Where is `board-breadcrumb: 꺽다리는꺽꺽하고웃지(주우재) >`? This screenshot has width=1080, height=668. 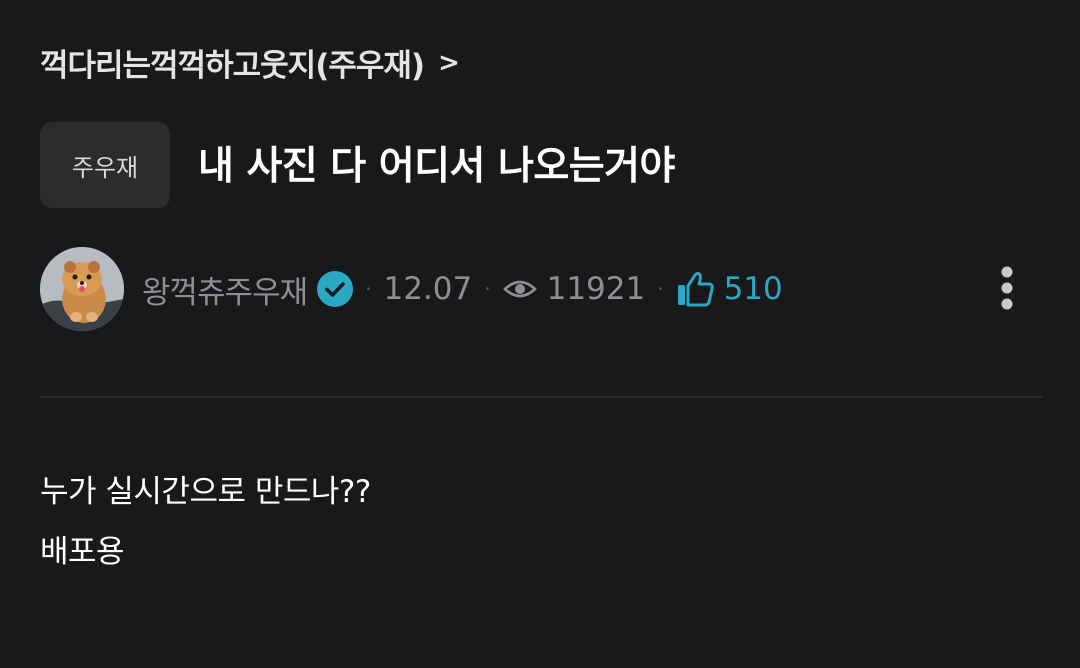 board-breadcrumb: 꺽다리는꺽꺽하고웃지(주우재) > is located at coordinates (250, 62).